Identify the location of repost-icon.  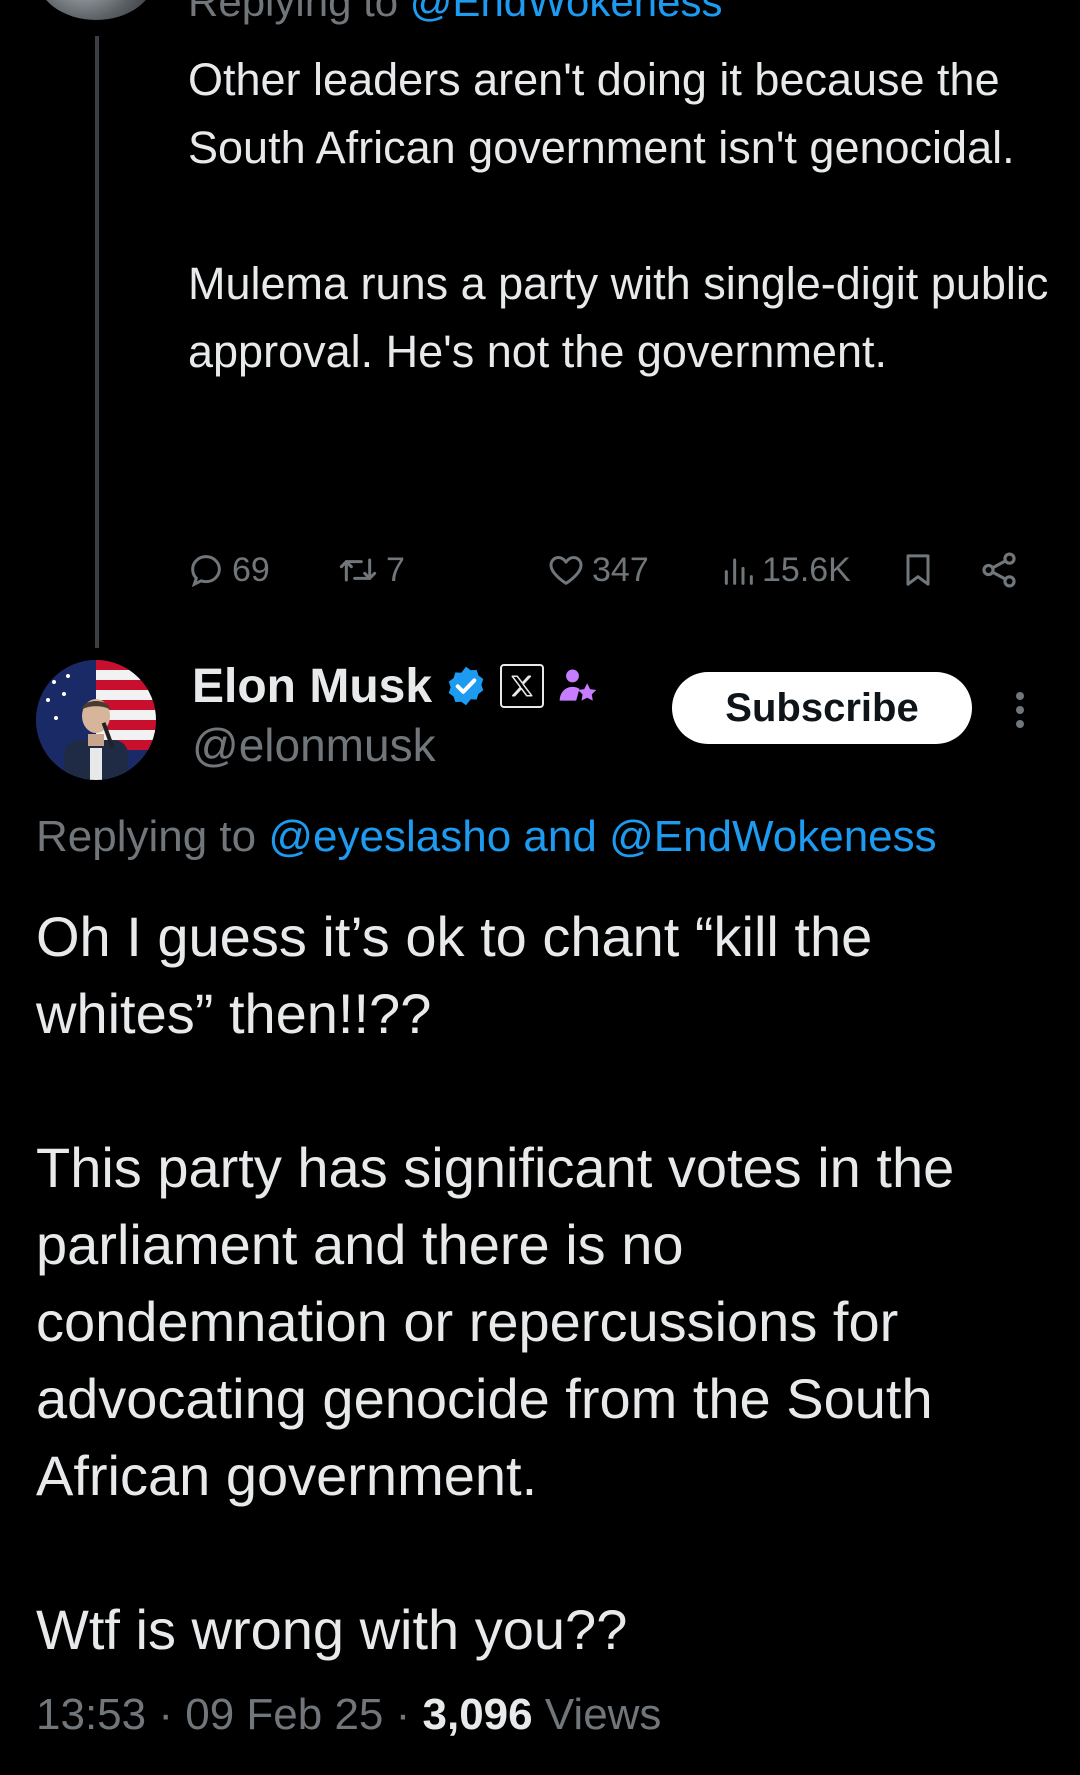
(358, 570).